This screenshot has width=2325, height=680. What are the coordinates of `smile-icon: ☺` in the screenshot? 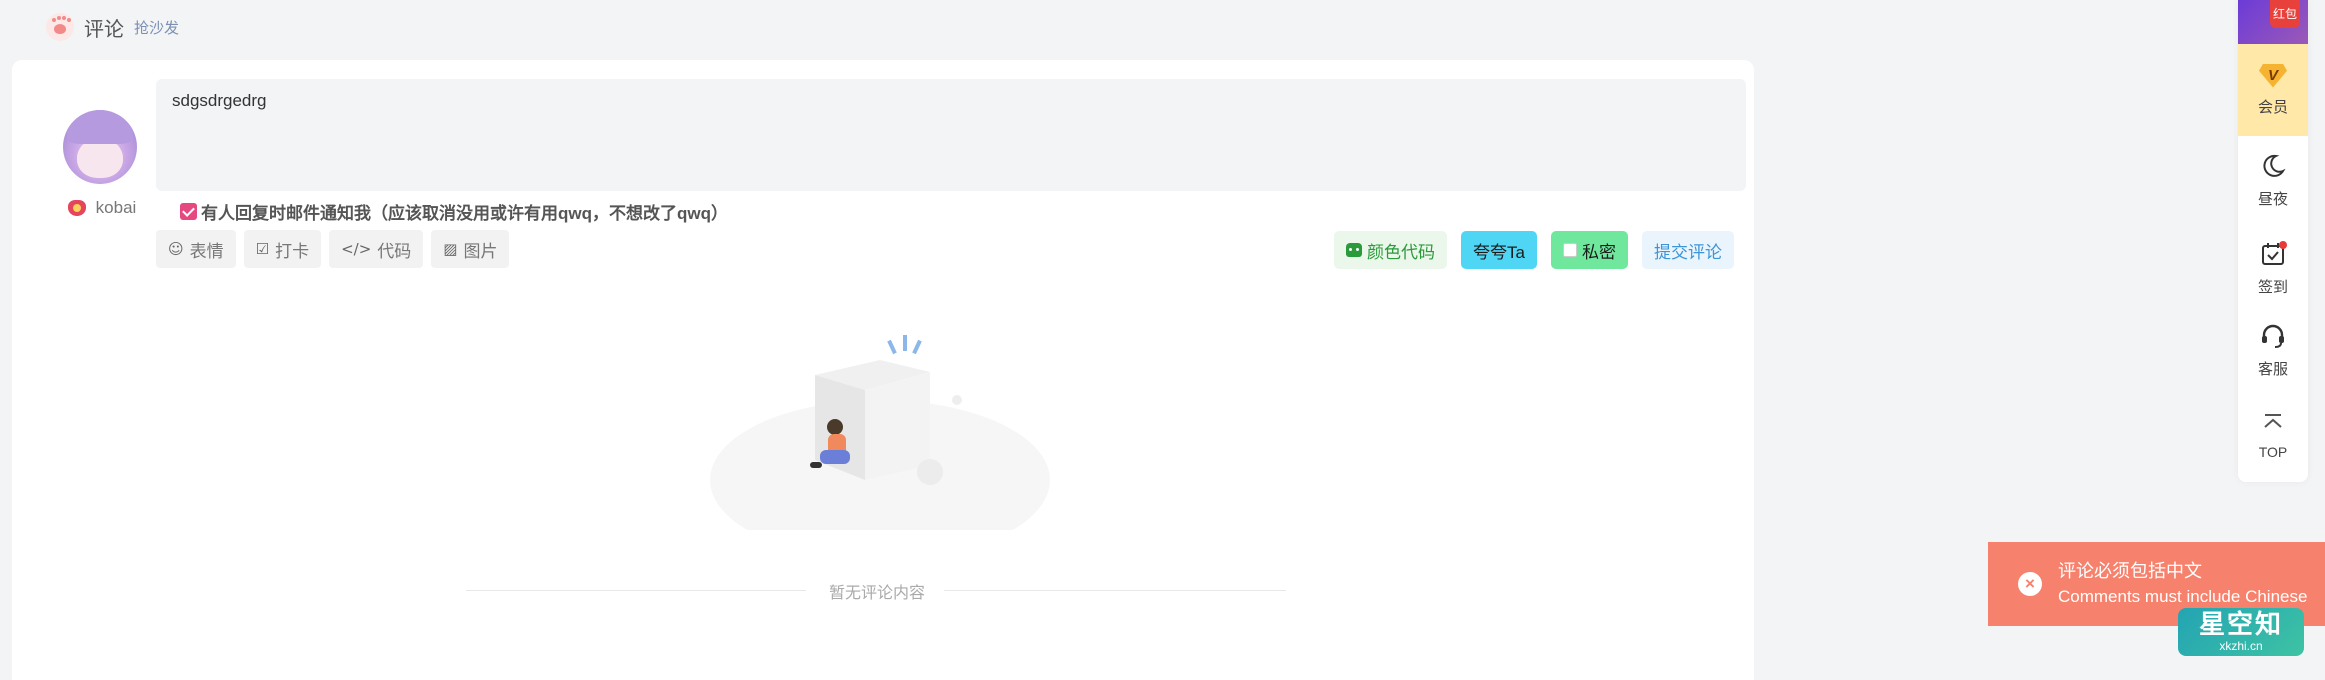 It's located at (176, 249).